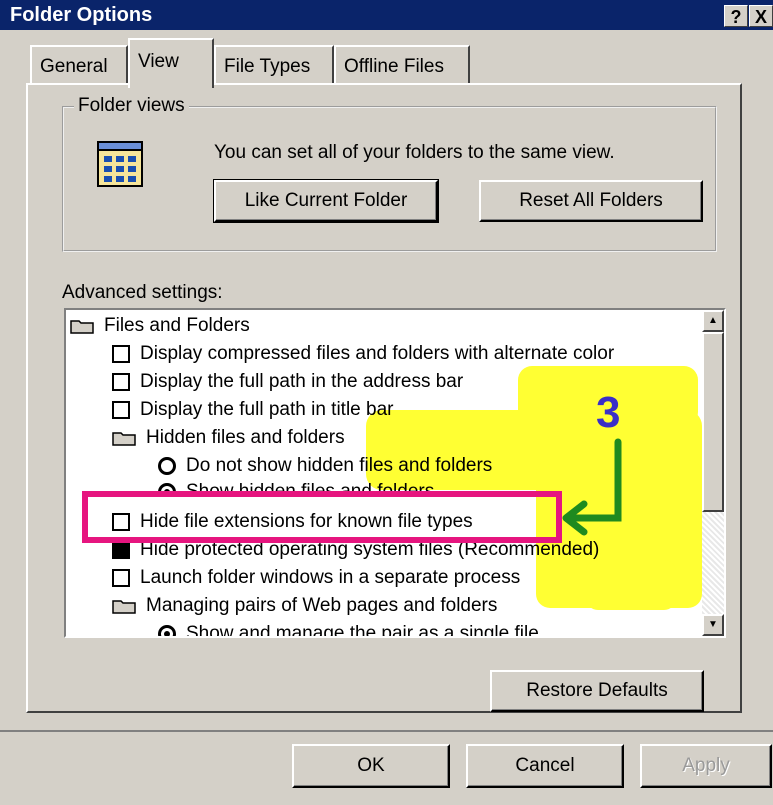 The height and width of the screenshot is (805, 773). I want to click on list-item: Files and Folders, so click(160, 326).